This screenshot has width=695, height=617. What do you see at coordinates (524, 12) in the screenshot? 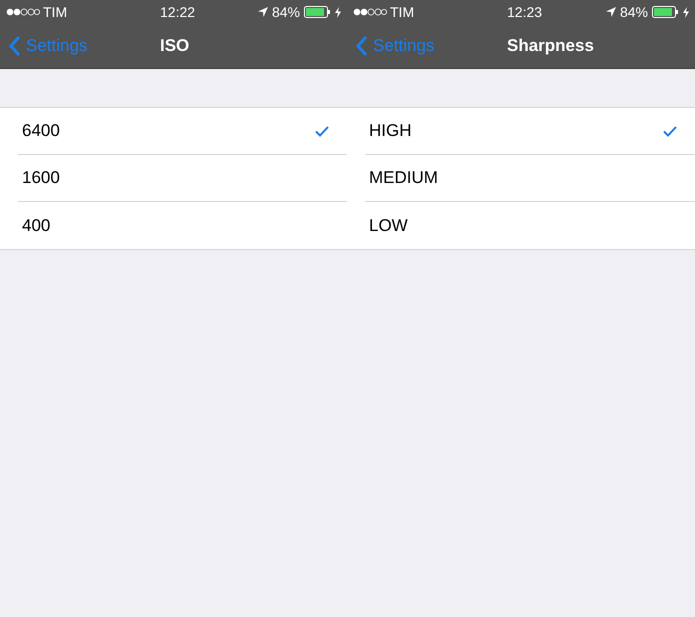
I see `clock: 12:23` at bounding box center [524, 12].